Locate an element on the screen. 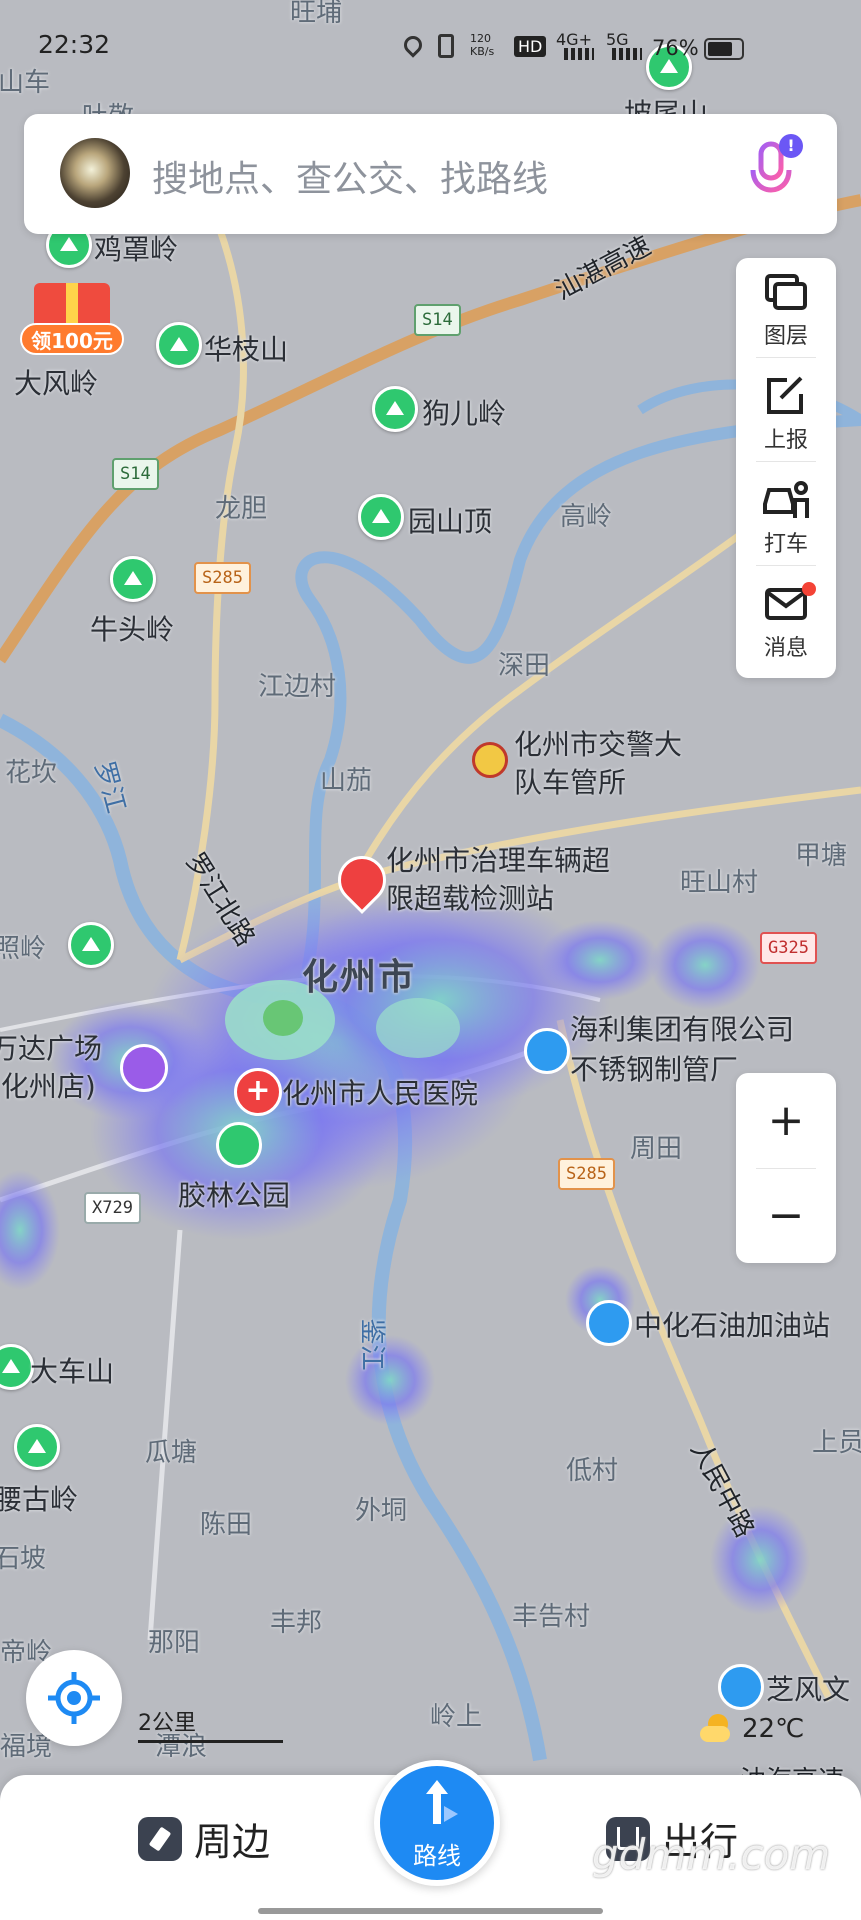  road-shield: X729 is located at coordinates (112, 1208).